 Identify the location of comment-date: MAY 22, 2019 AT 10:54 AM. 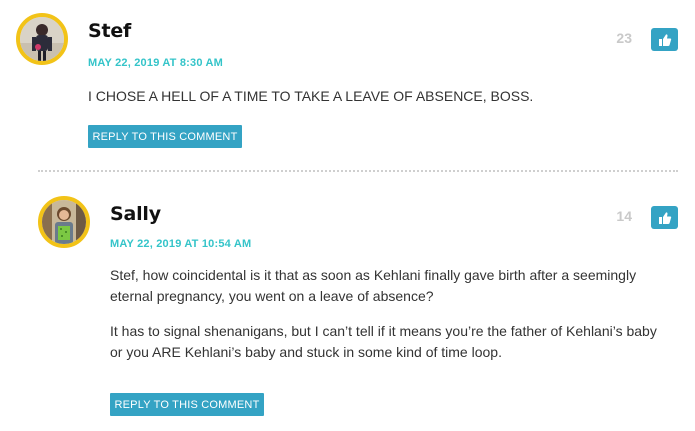
(180, 244).